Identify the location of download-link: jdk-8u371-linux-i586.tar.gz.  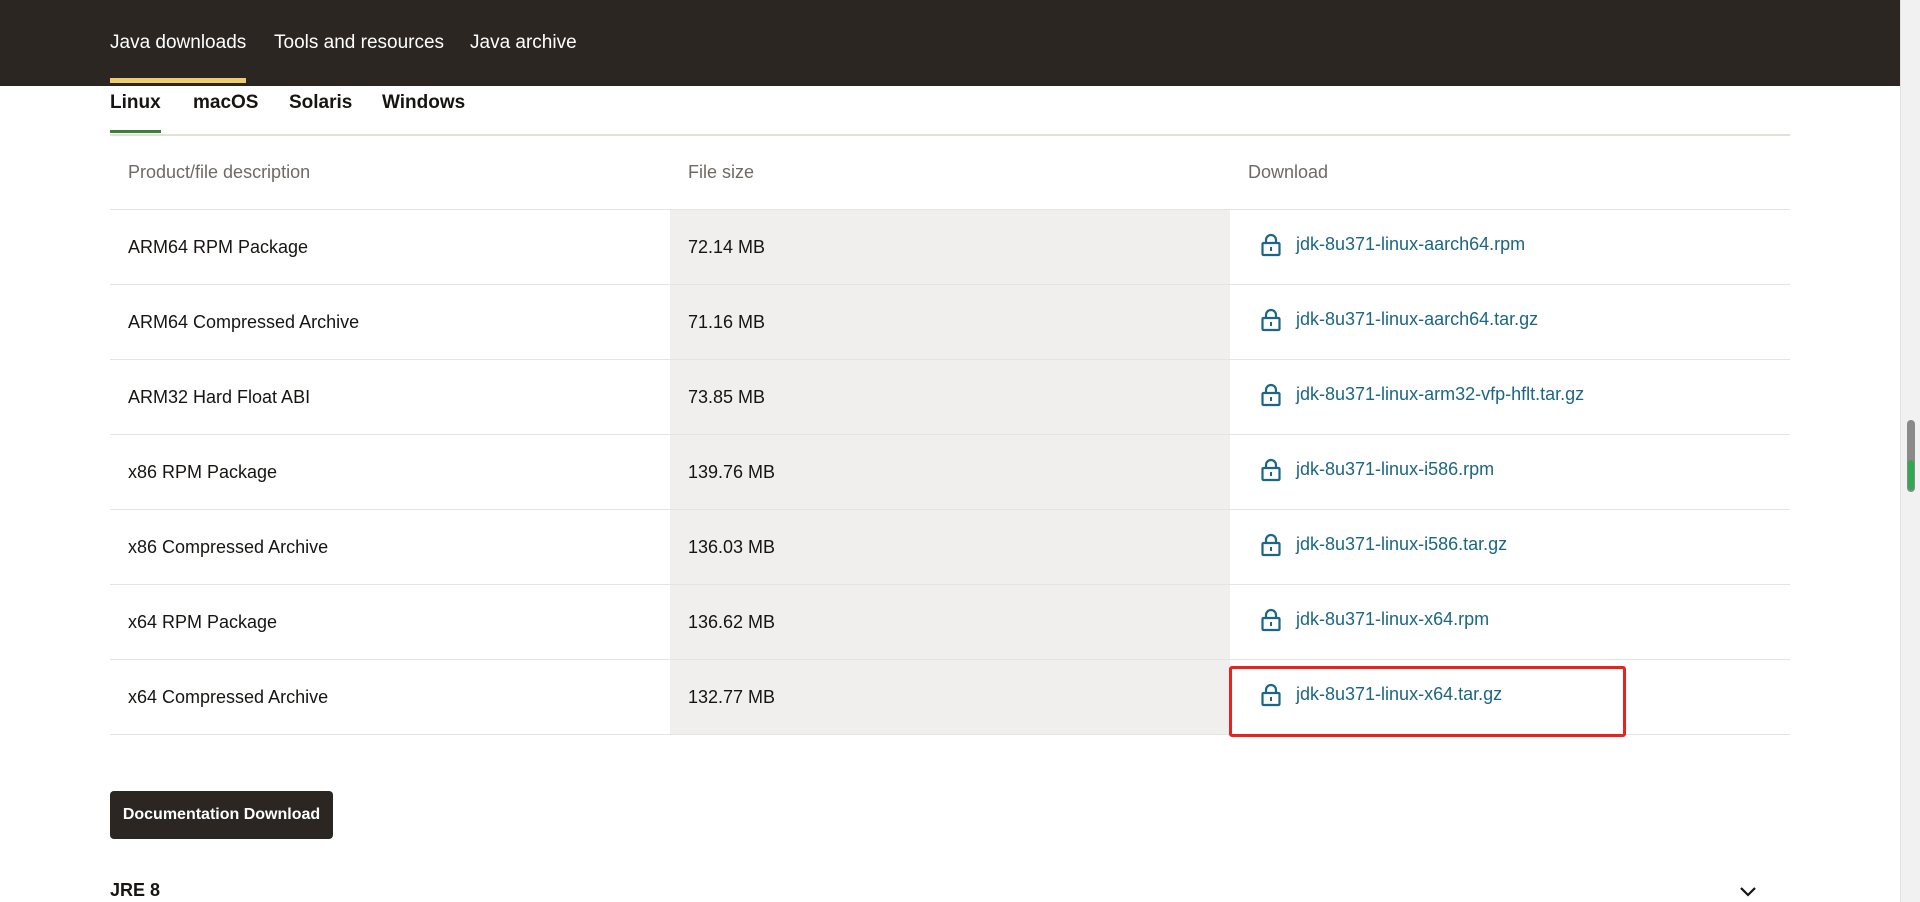
(1383, 545).